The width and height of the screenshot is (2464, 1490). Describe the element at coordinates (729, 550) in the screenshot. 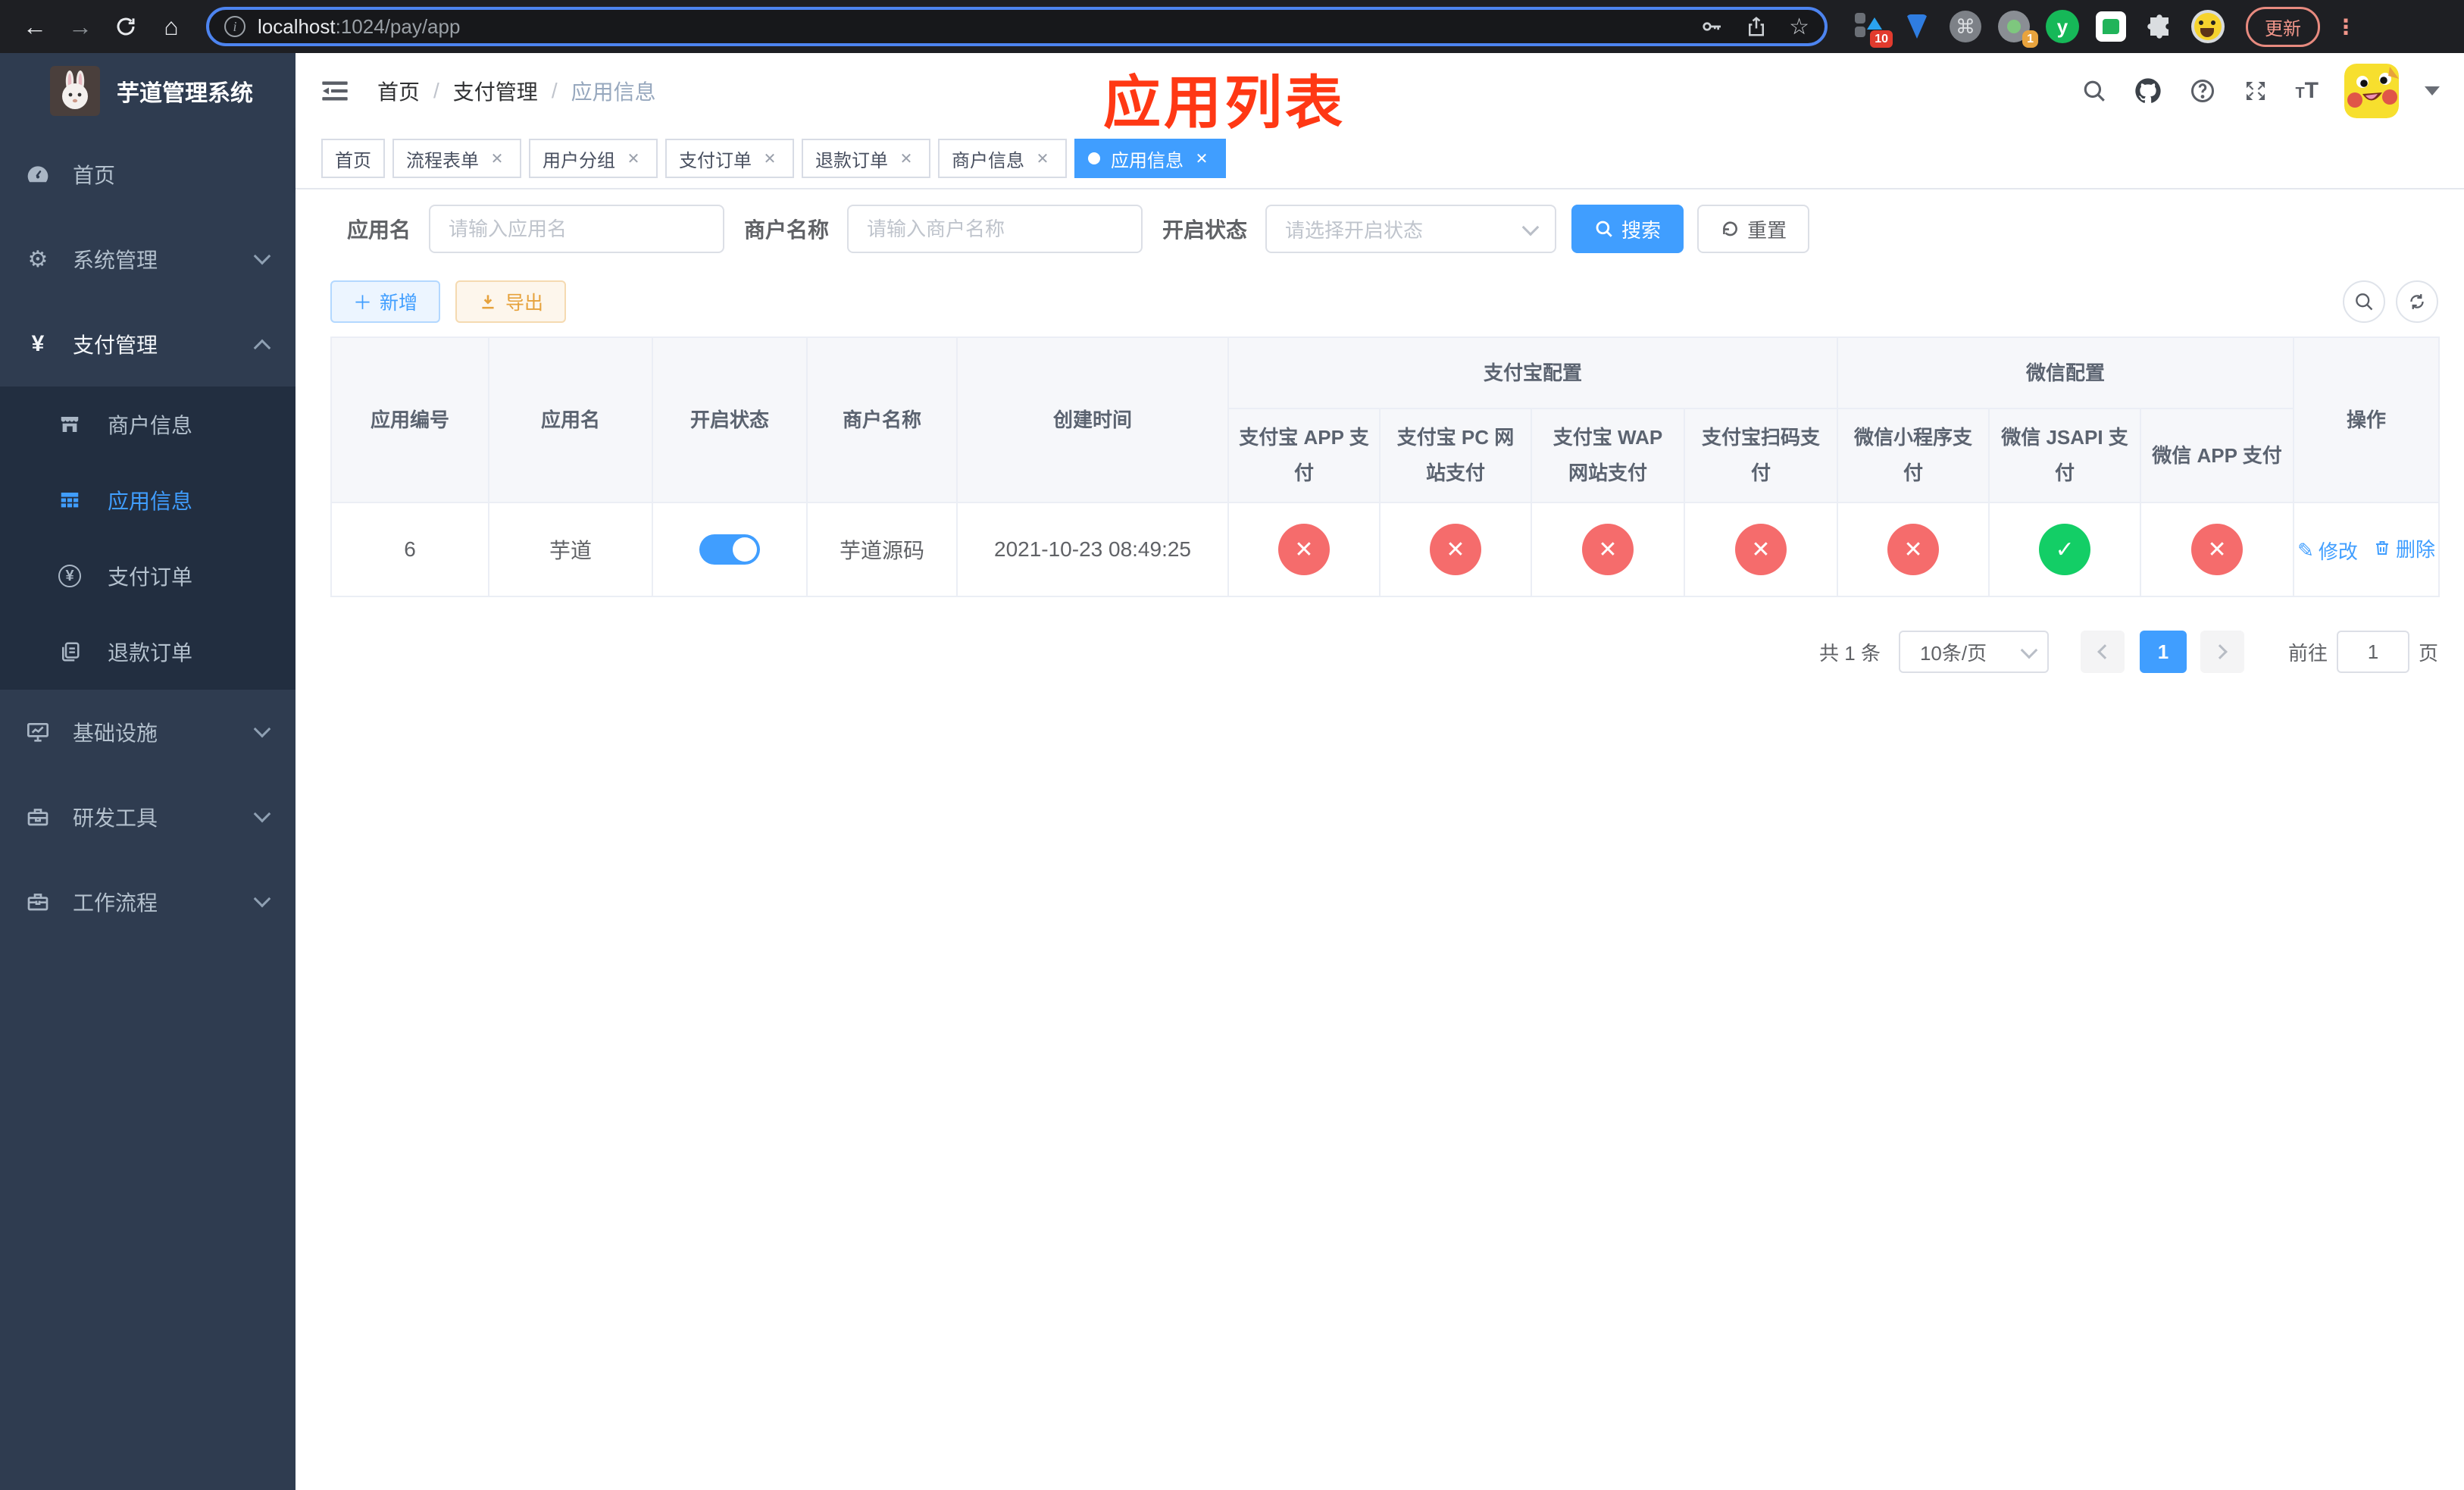

I see `enable-switch` at that location.